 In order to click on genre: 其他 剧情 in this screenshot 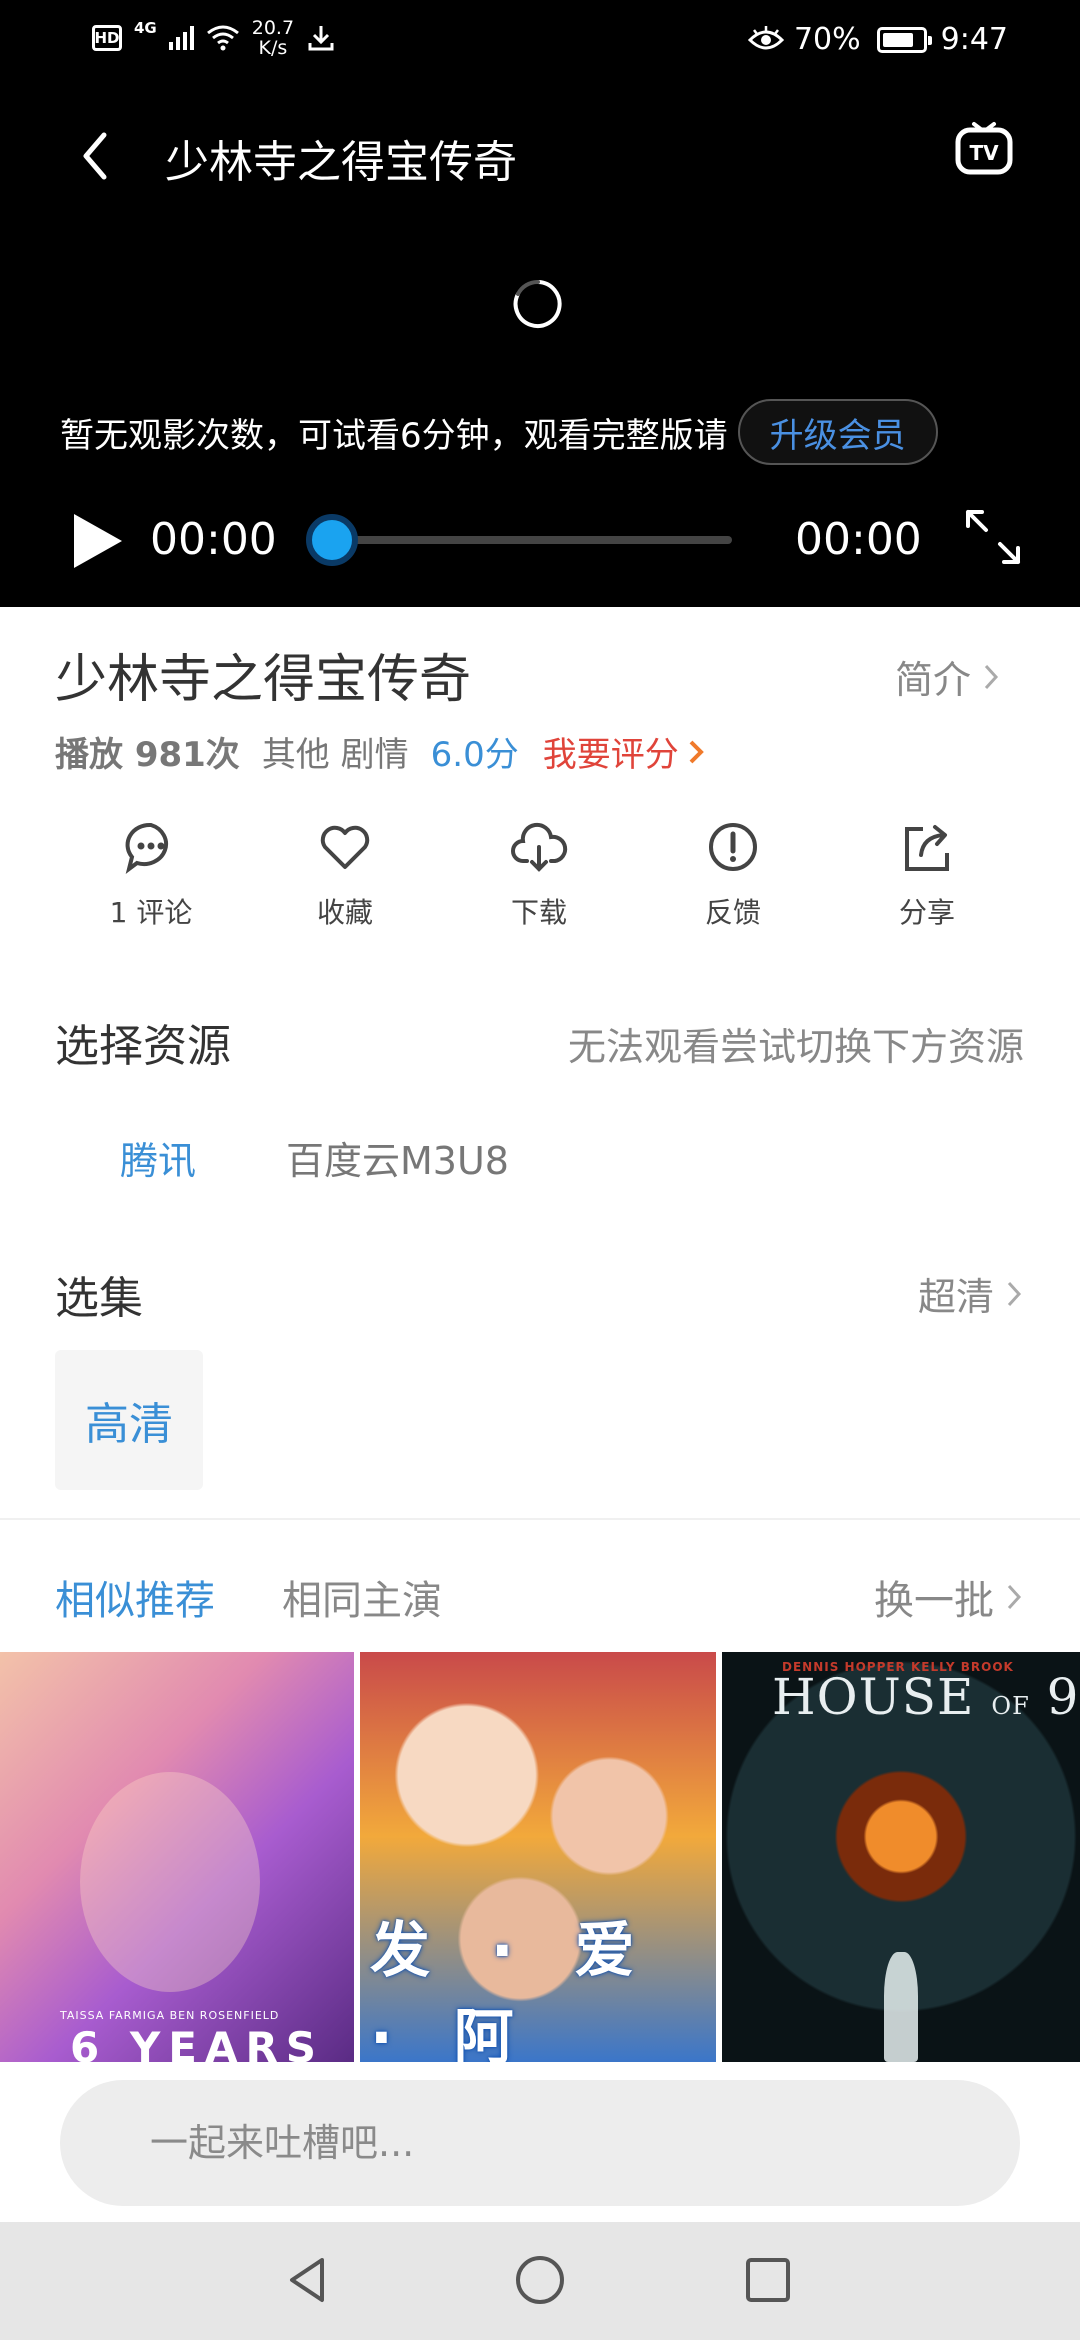, I will do `click(335, 755)`.